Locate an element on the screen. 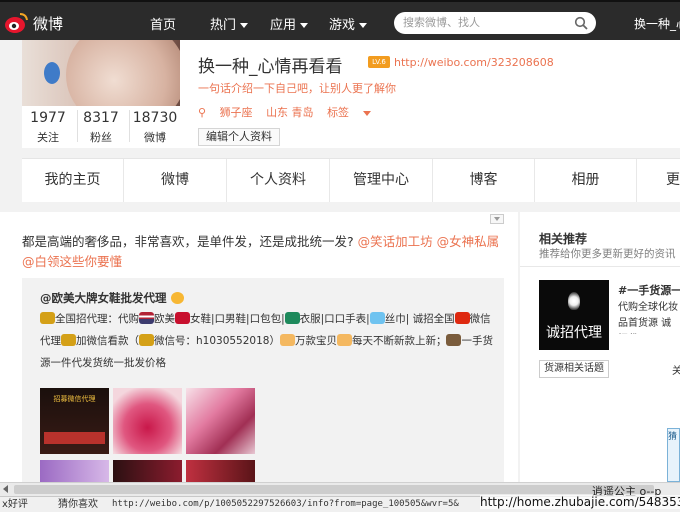  search-input: 搜索微博、找人 is located at coordinates (495, 23).